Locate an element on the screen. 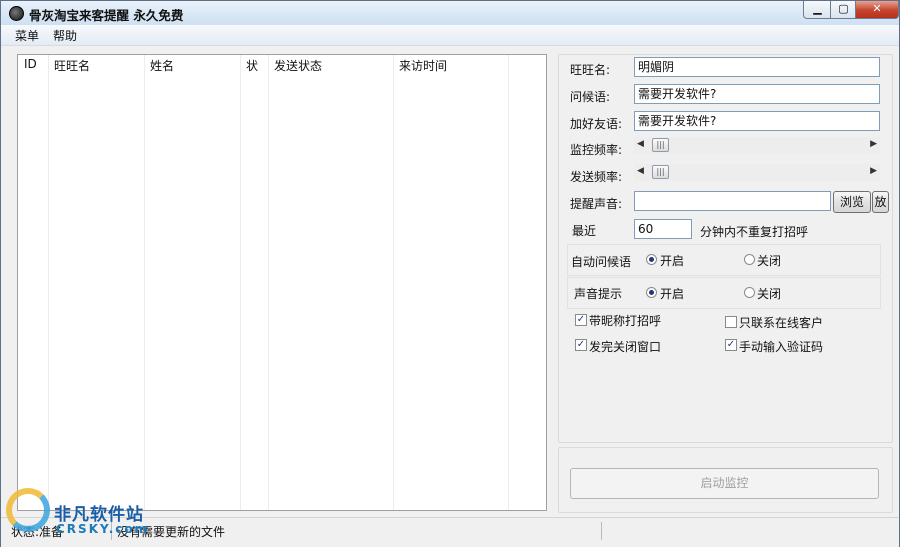 The image size is (900, 547). menu-bar: 菜单 帮助 is located at coordinates (450, 35).